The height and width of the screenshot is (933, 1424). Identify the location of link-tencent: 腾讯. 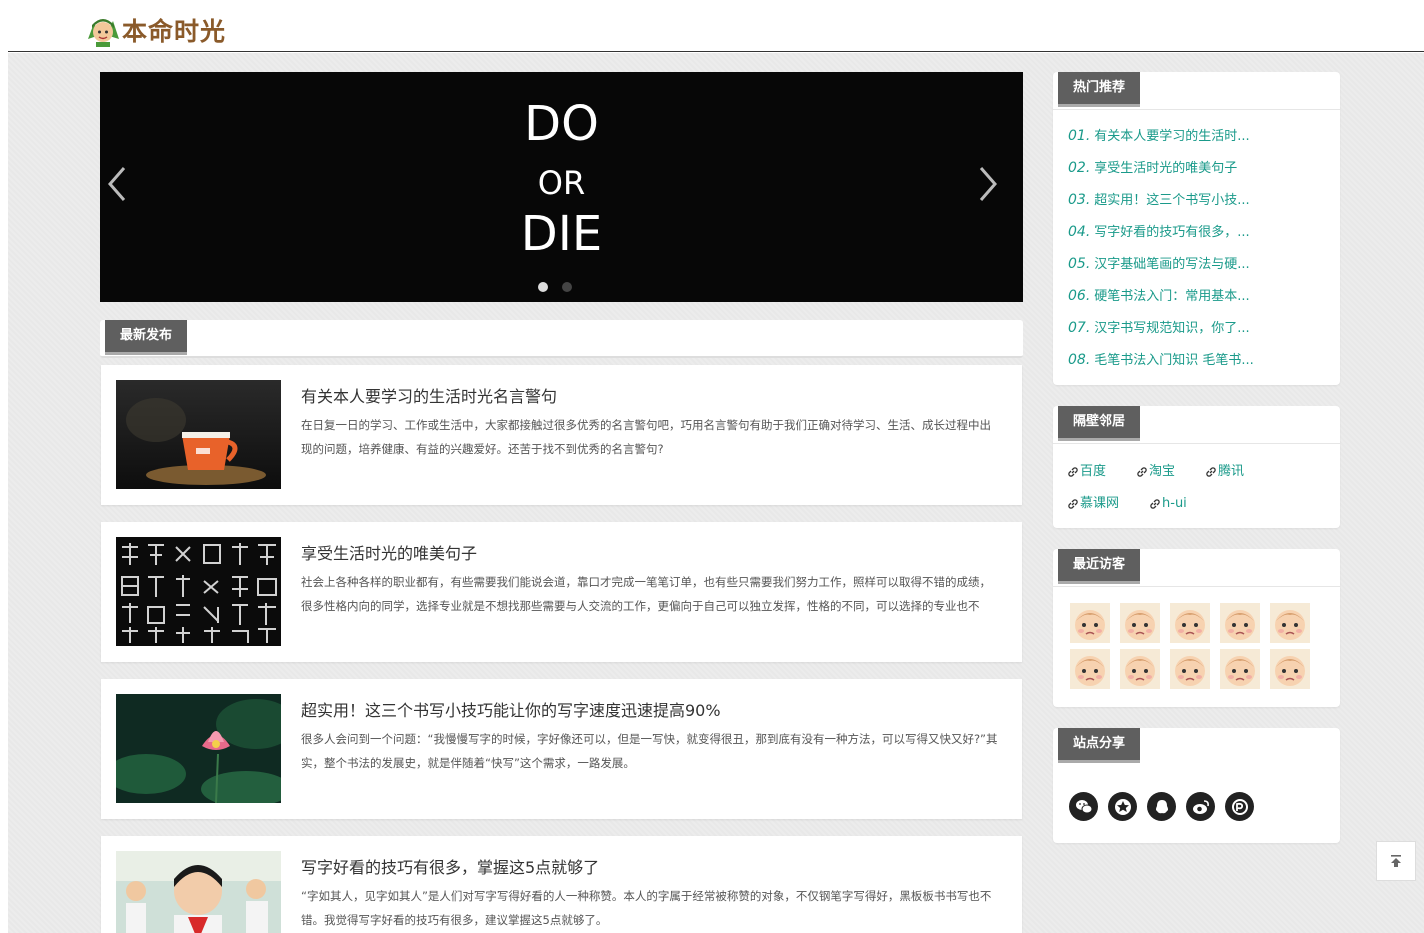
(1224, 472).